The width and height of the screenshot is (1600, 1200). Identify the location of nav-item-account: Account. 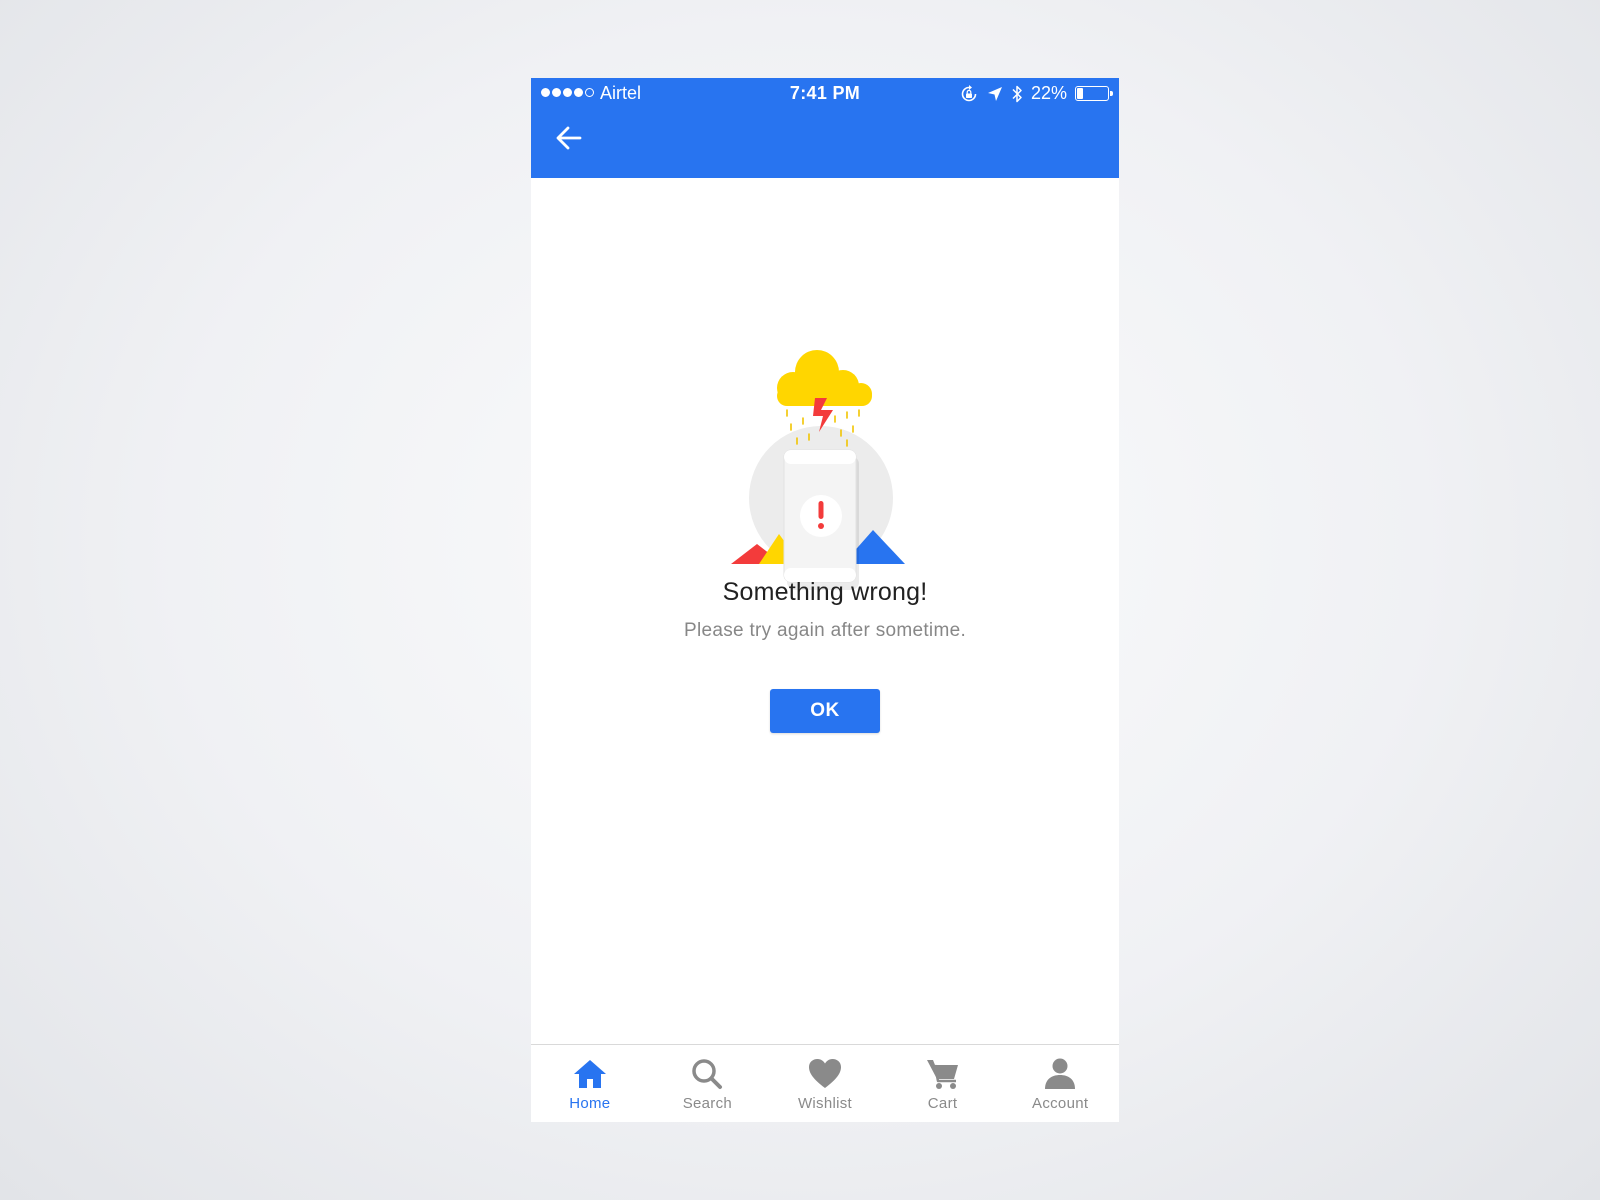
(1060, 1083).